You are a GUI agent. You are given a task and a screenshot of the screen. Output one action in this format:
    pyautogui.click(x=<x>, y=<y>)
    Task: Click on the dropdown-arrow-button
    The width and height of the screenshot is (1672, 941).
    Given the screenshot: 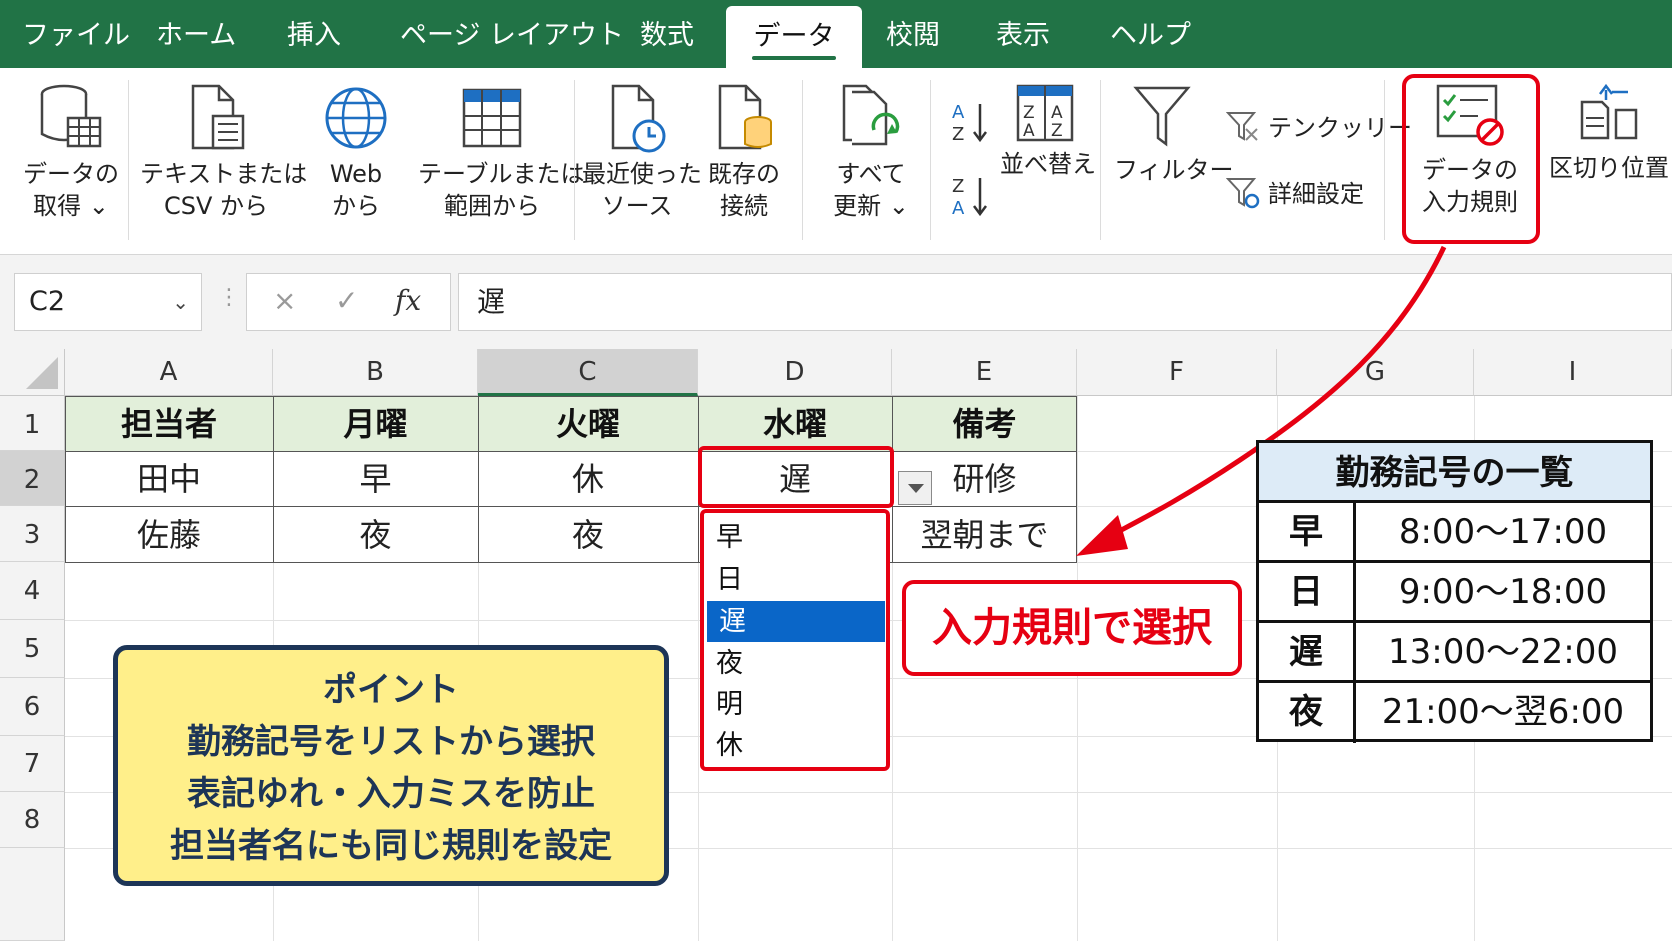 What is the action you would take?
    pyautogui.click(x=915, y=488)
    